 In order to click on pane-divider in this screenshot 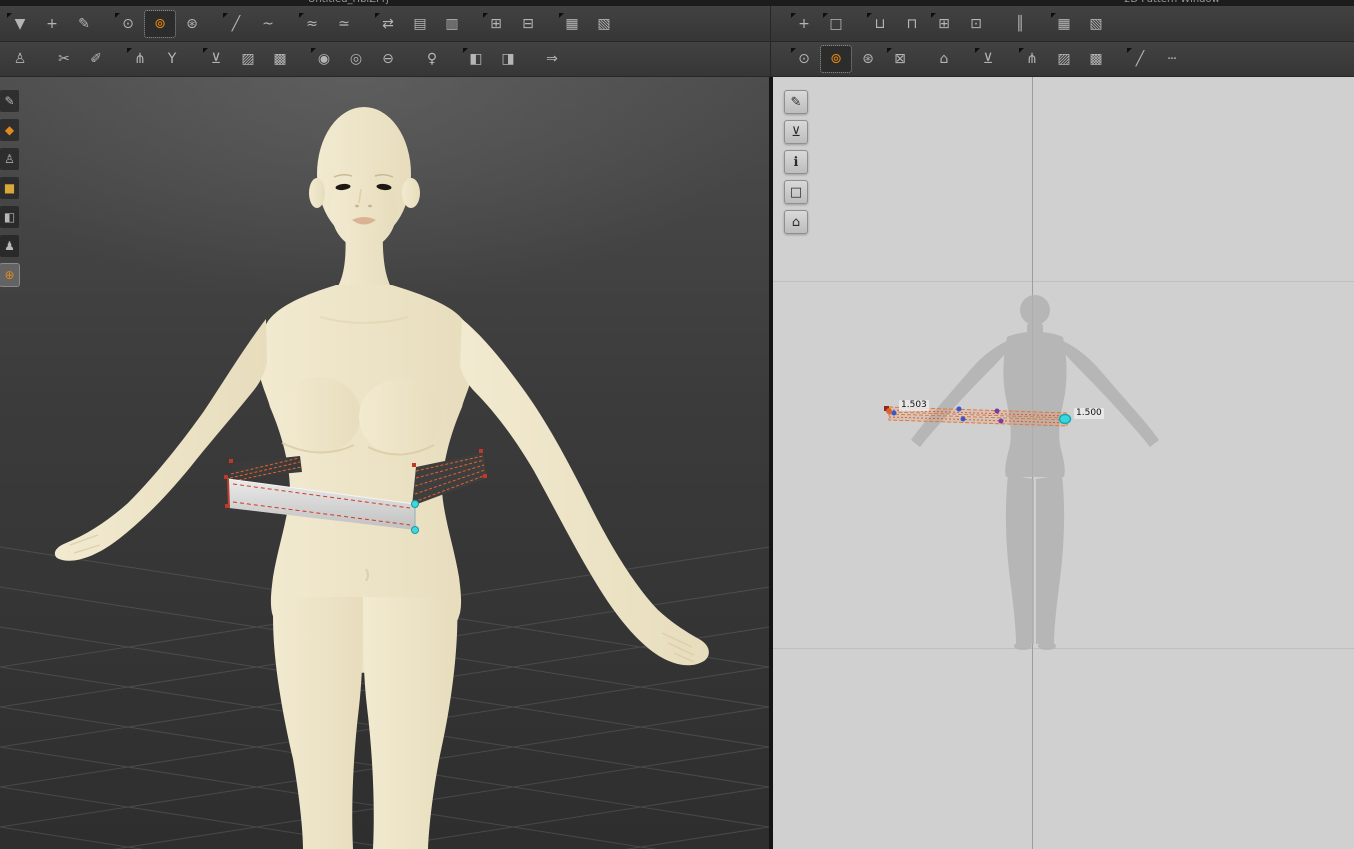, I will do `click(771, 463)`.